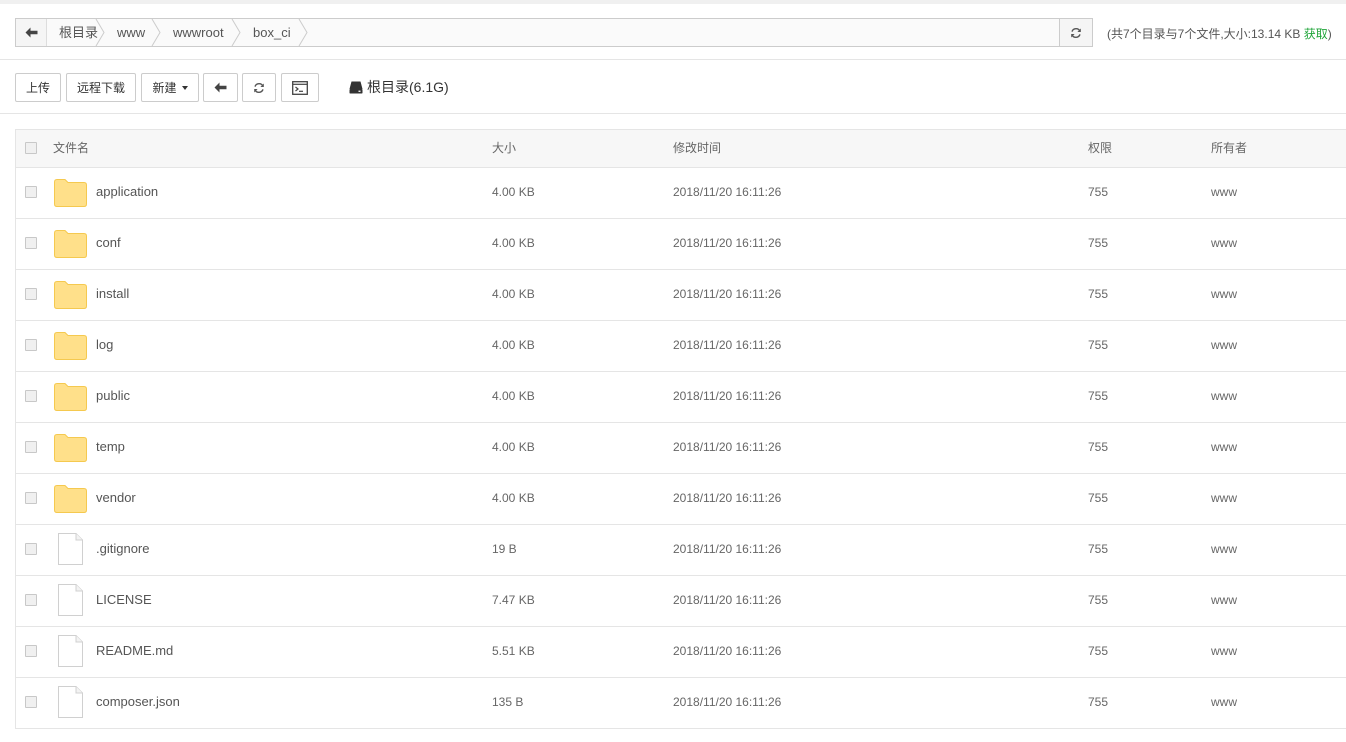 The image size is (1346, 742). What do you see at coordinates (220, 87) in the screenshot?
I see `back-button` at bounding box center [220, 87].